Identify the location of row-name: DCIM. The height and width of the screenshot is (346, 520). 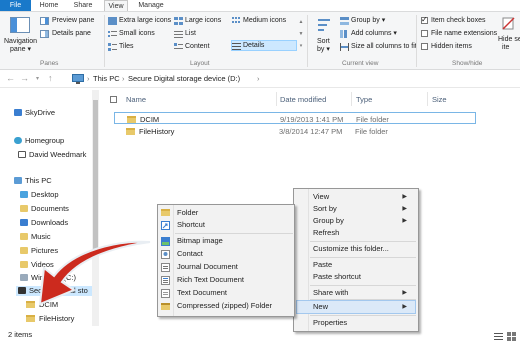
(143, 119).